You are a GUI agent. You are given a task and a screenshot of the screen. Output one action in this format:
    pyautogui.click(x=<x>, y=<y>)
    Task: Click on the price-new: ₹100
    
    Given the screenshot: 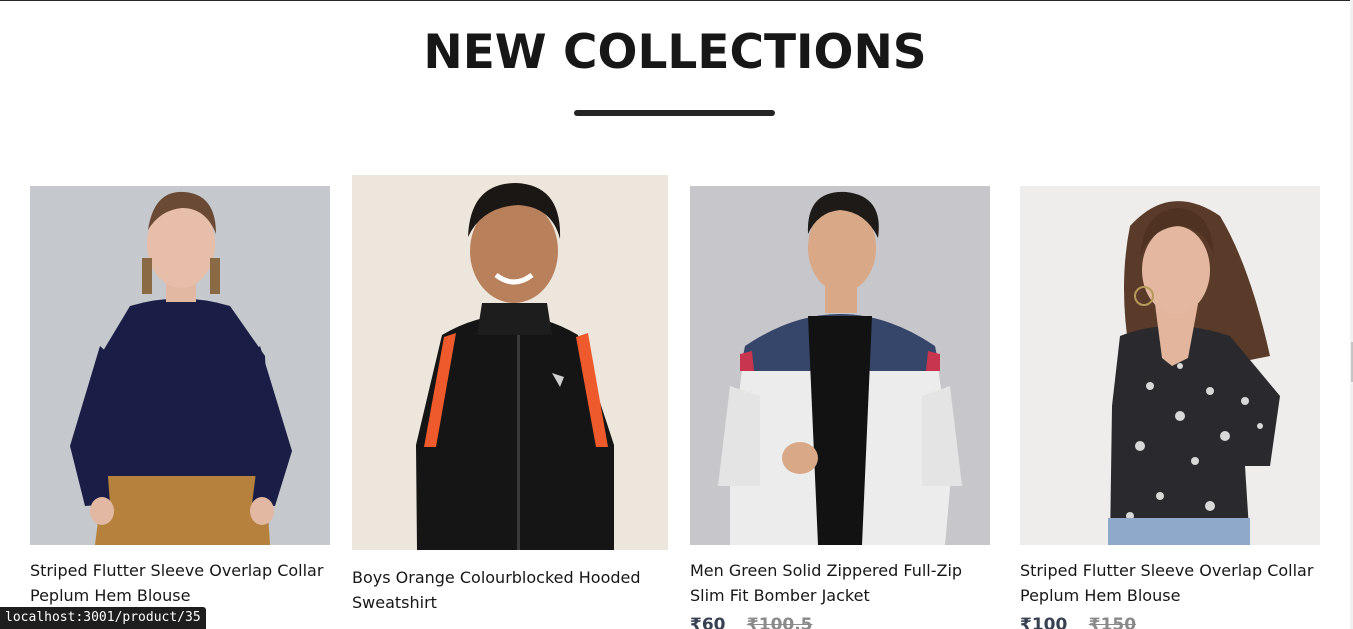 What is the action you would take?
    pyautogui.click(x=1044, y=622)
    